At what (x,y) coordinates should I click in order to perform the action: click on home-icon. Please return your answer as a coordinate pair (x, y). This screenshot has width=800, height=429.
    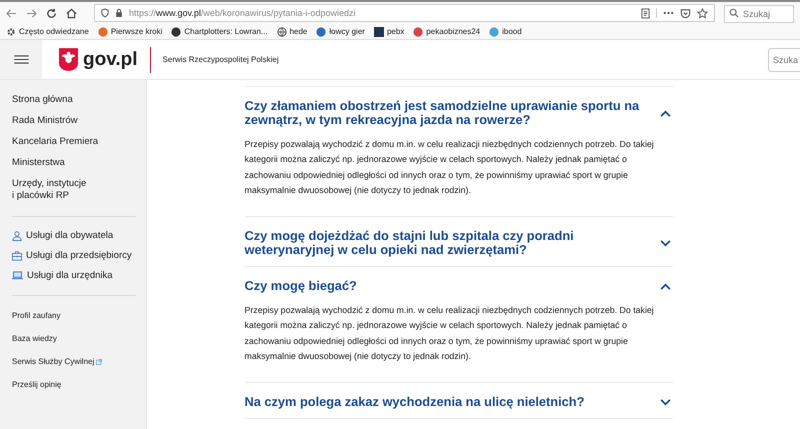
    Looking at the image, I should click on (71, 13).